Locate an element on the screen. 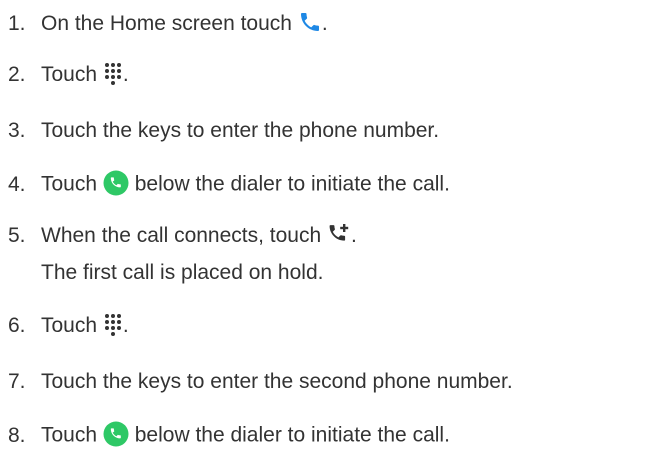 Image resolution: width=650 pixels, height=463 pixels. step-6: 6. Touch . is located at coordinates (68, 326).